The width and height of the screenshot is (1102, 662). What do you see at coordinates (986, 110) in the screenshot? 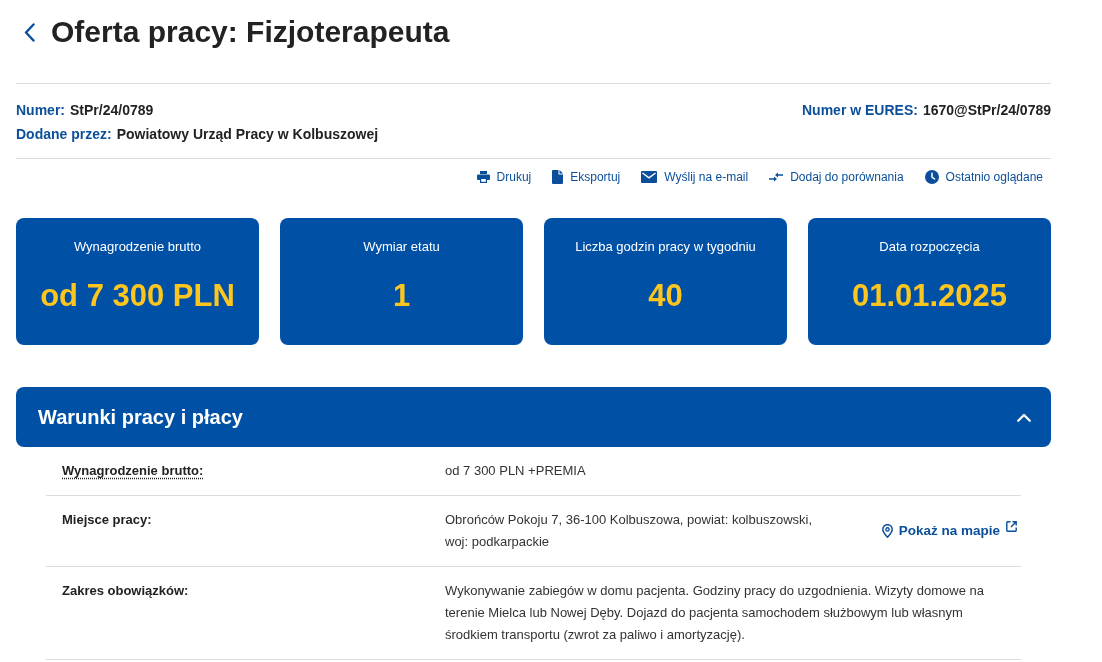
I see `meta-value: 1670@StPr/24/0789` at bounding box center [986, 110].